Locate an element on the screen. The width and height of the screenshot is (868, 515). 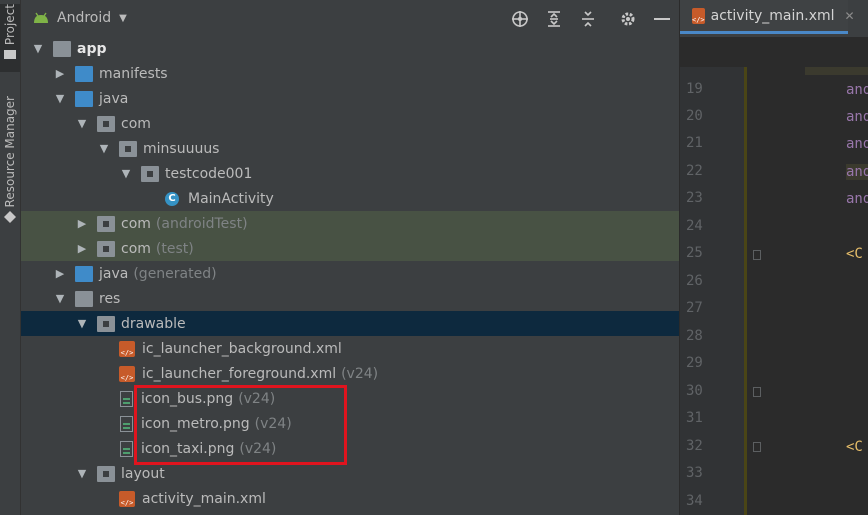
tree-item-layout: ▼ layout is located at coordinates (350, 473).